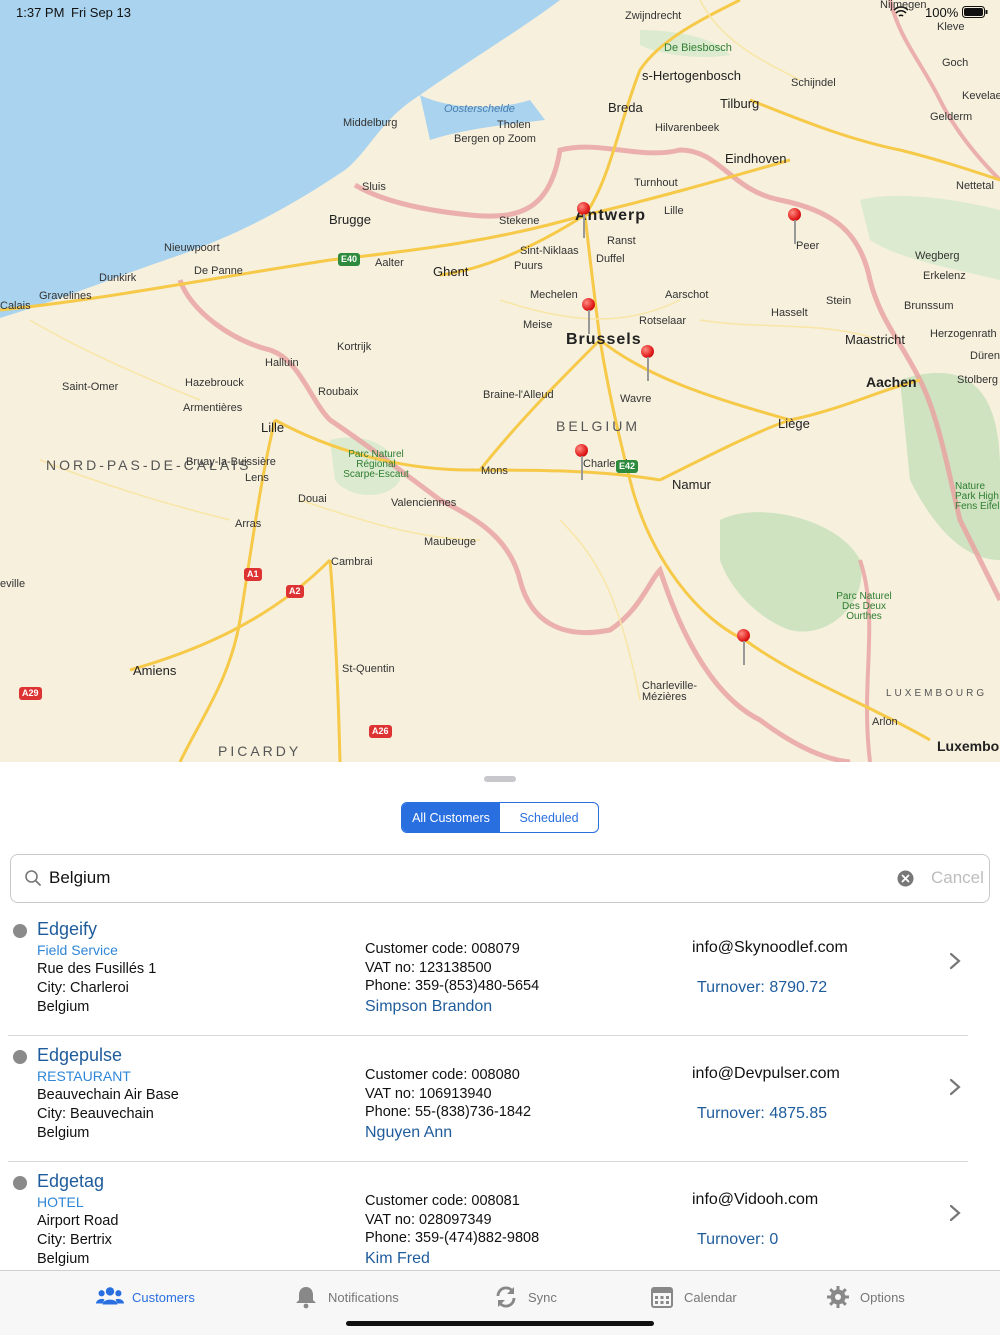  I want to click on city-label: Charleville-Mézières, so click(670, 691).